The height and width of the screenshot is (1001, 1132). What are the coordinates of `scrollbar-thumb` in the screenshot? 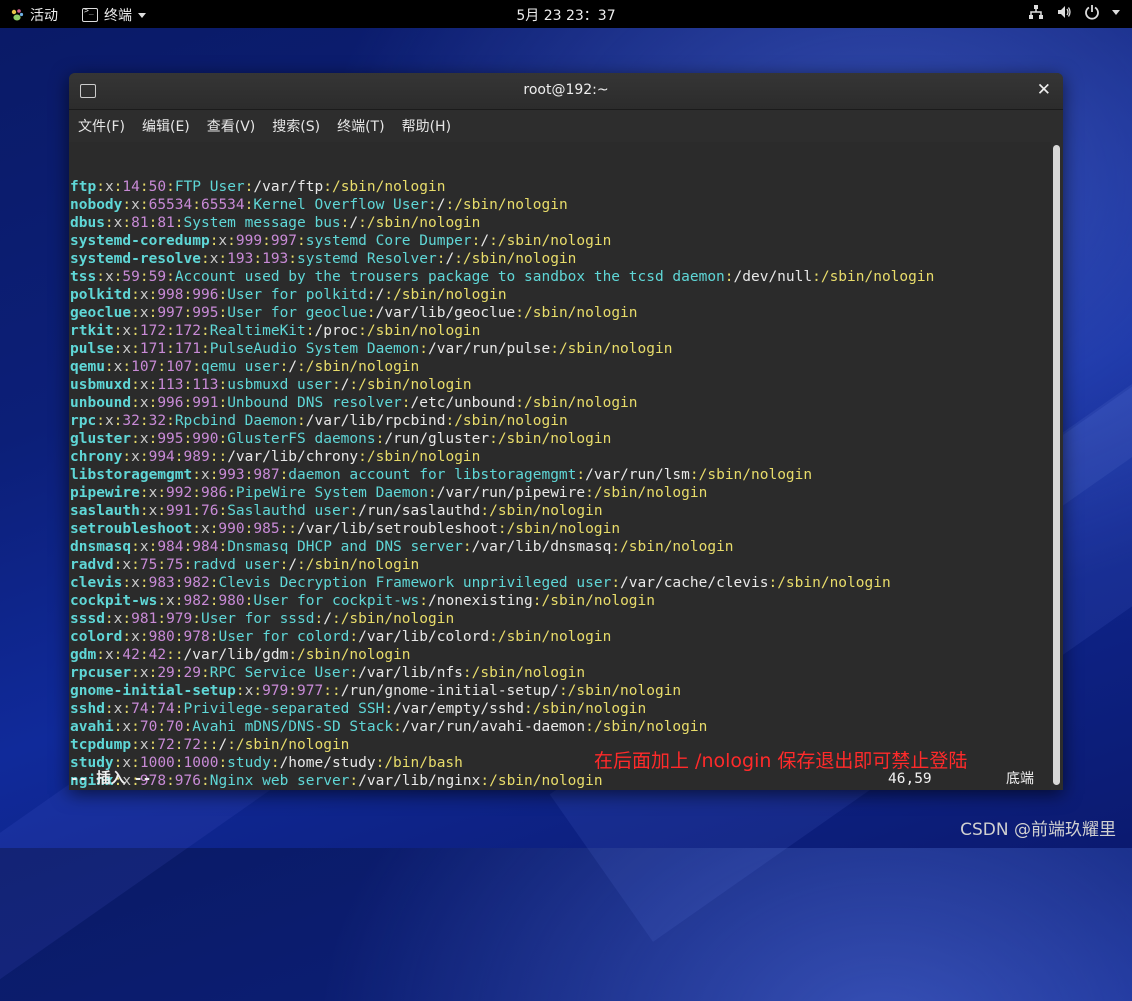 It's located at (1056, 465).